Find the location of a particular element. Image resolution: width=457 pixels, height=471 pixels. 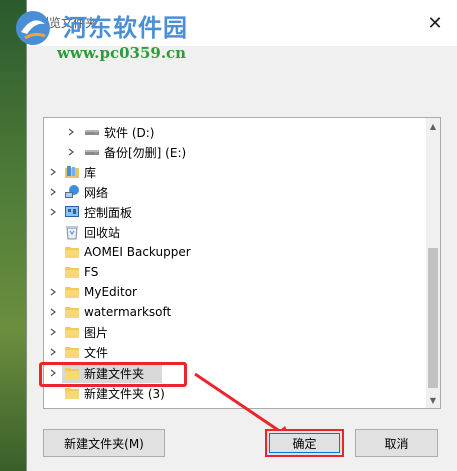

tree-item-label: 新建文件夹 (3) is located at coordinates (124, 393).